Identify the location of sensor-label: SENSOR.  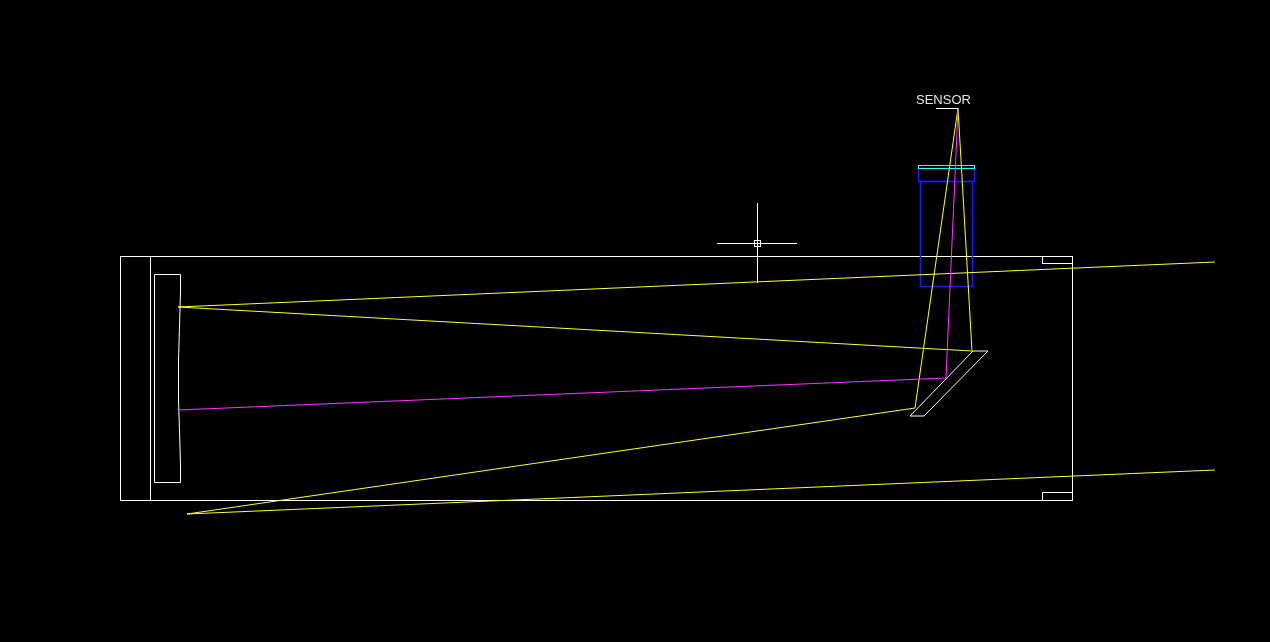
(943, 99).